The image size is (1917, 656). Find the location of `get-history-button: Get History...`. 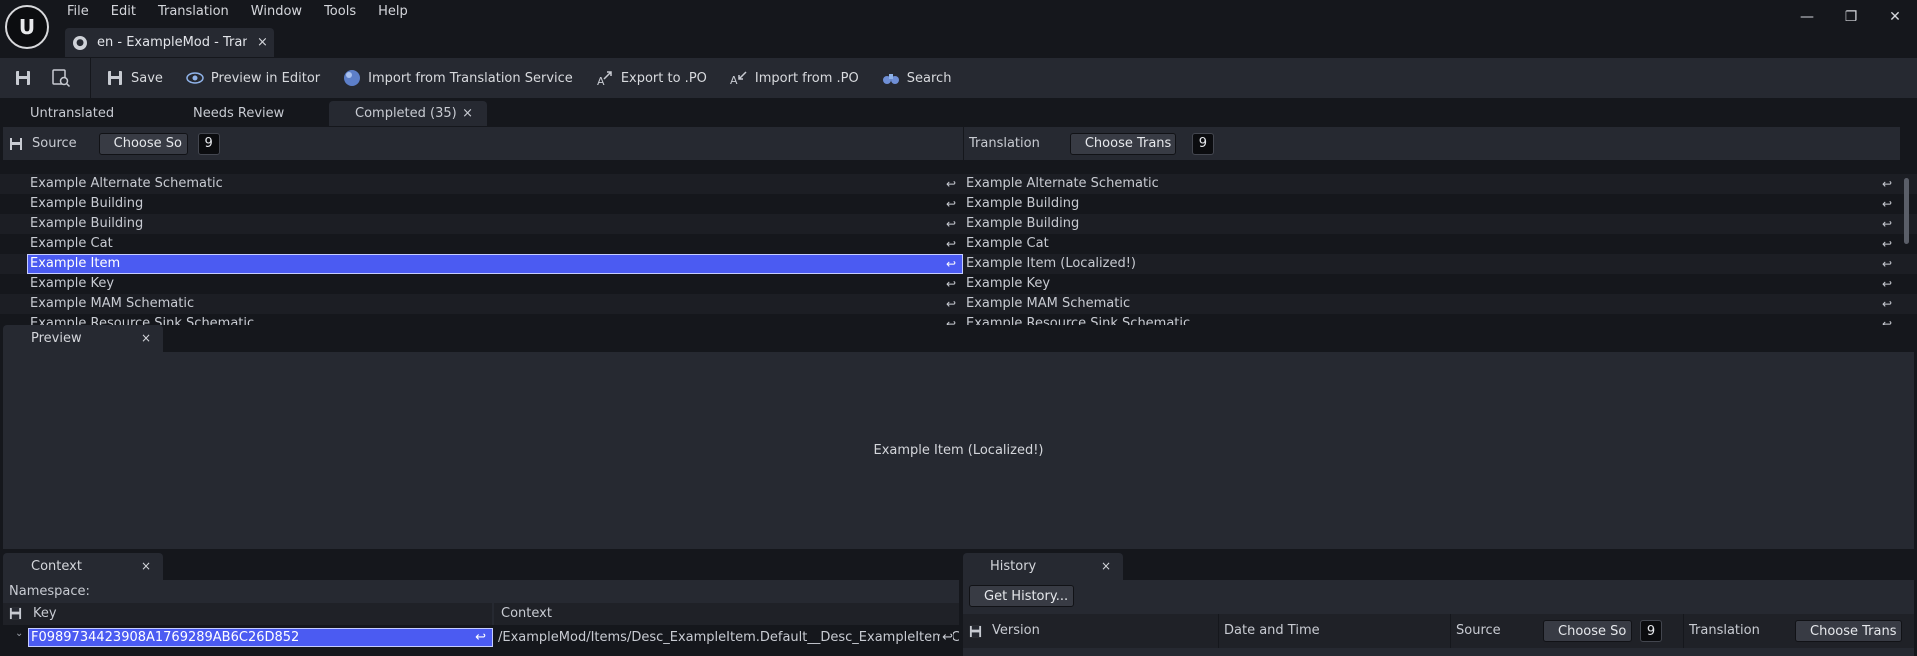

get-history-button: Get History... is located at coordinates (1021, 596).